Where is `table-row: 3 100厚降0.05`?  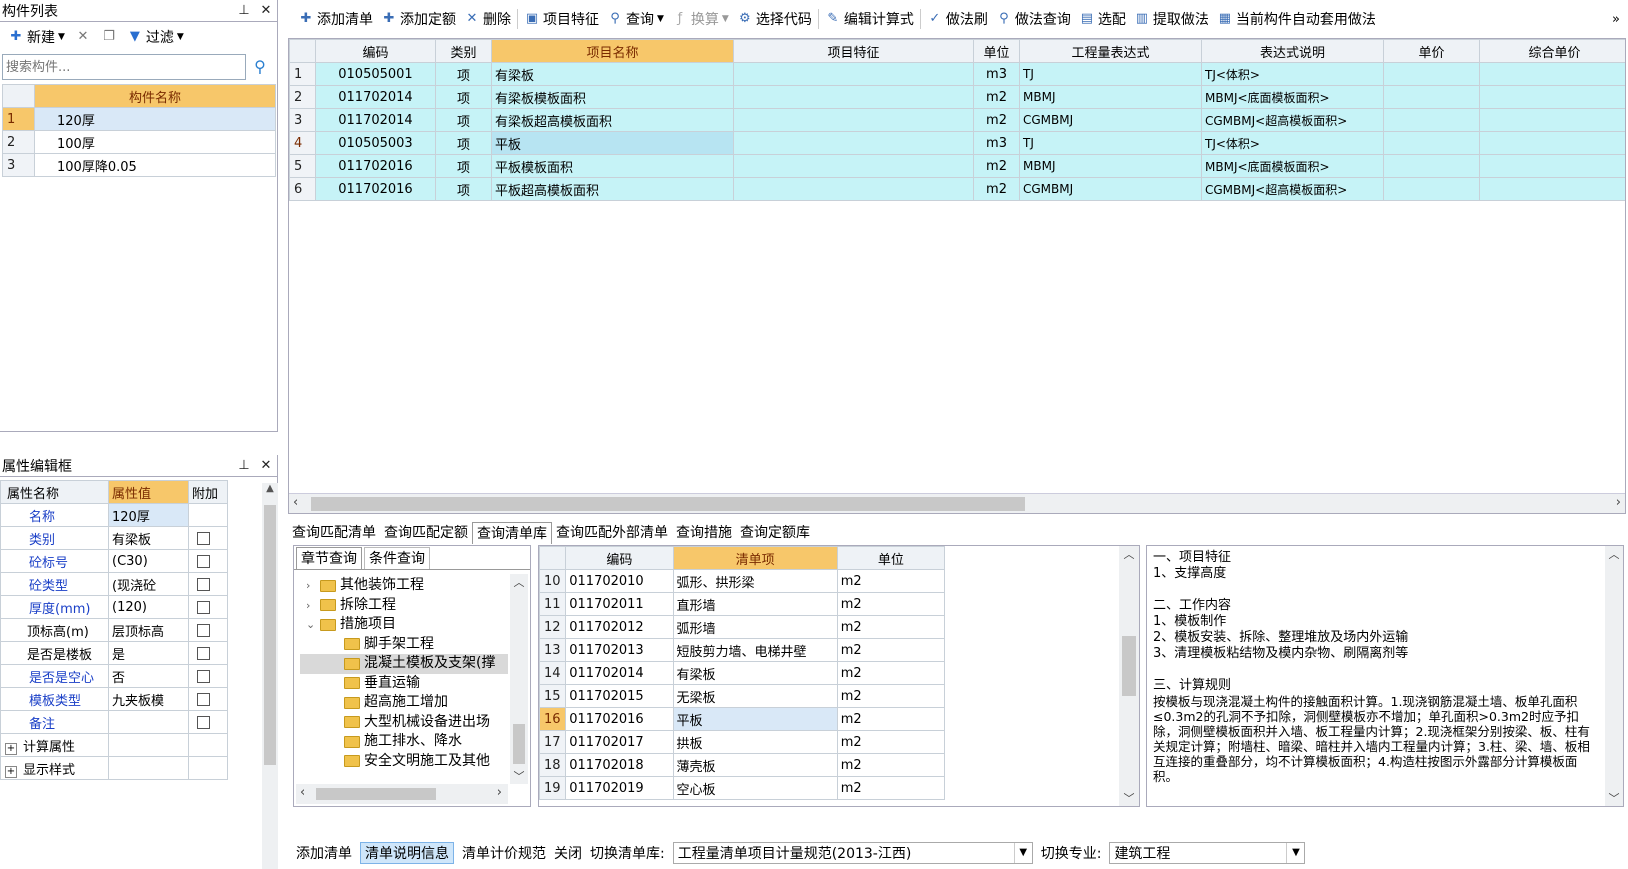
table-row: 3 100厚降0.05 is located at coordinates (139, 165).